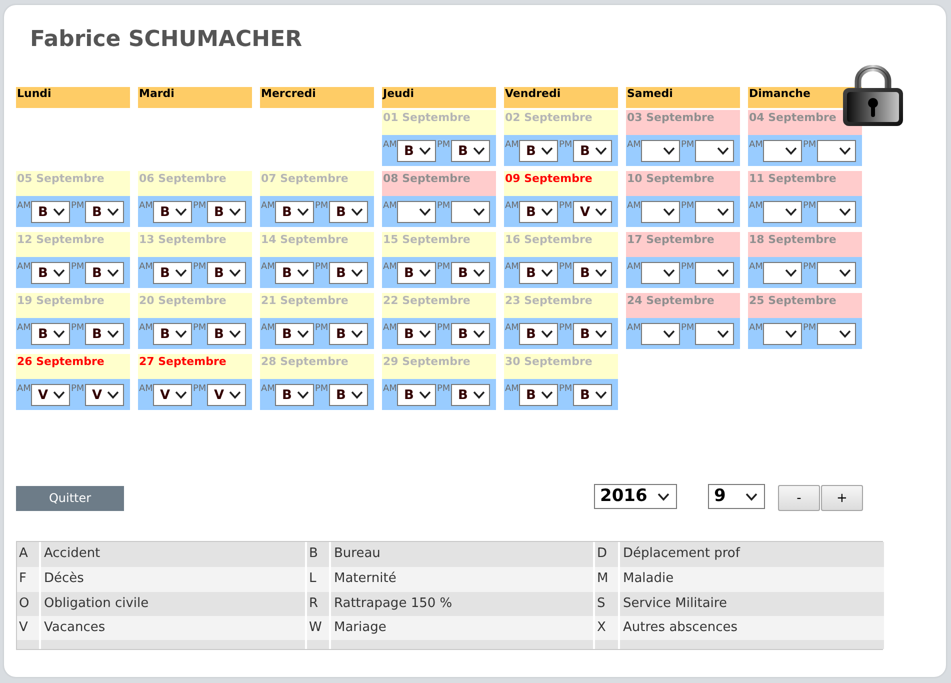  Describe the element at coordinates (317, 366) in the screenshot. I see `date-cell: 28 Septembre` at that location.